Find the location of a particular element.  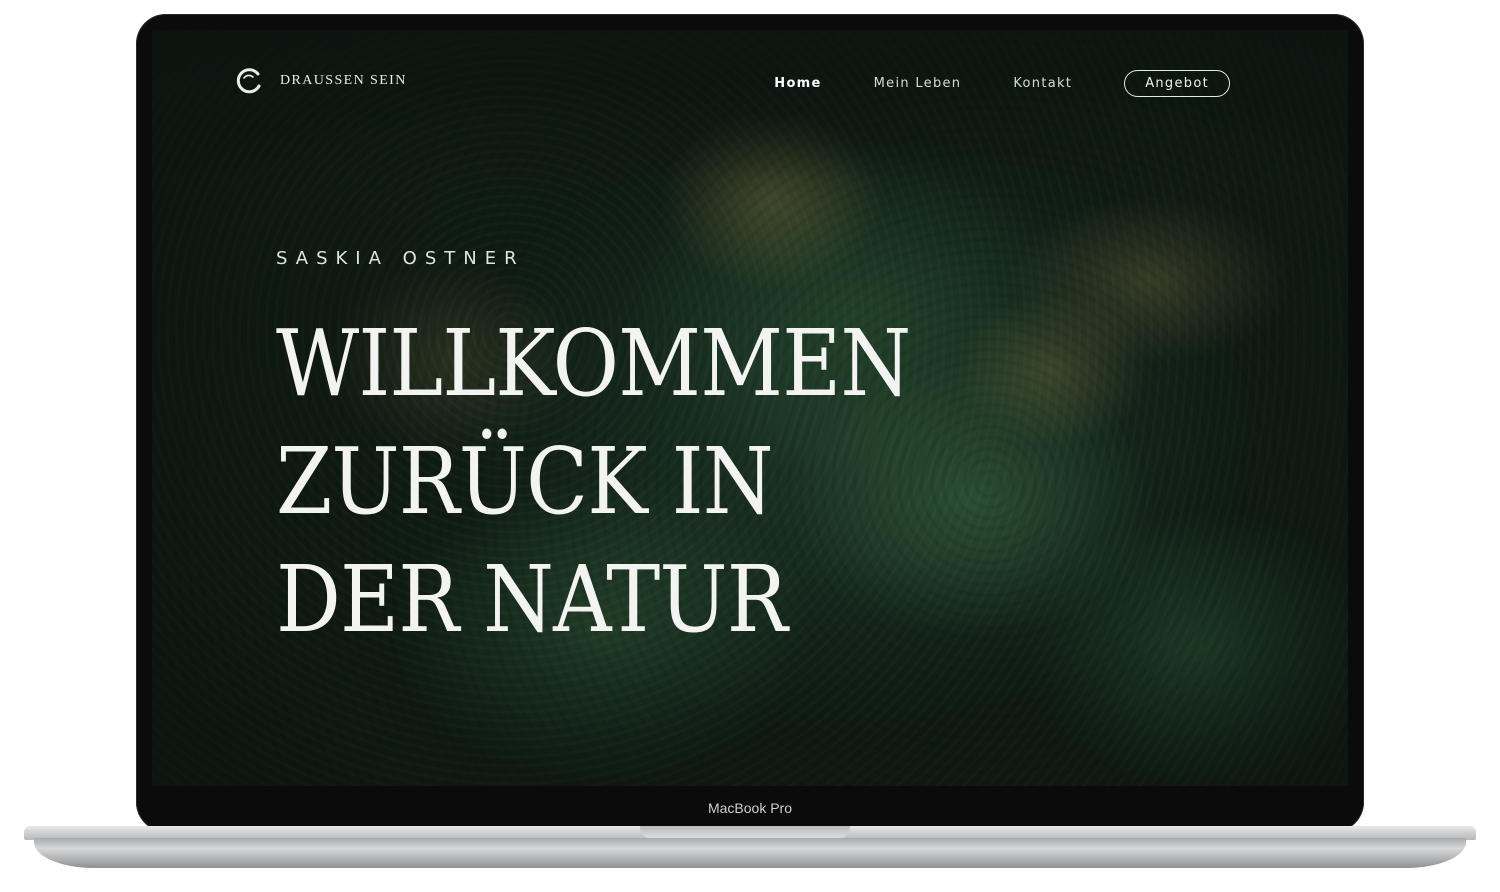

nav-links: Home Mein Leben Kontakt Angebot is located at coordinates (976, 83).